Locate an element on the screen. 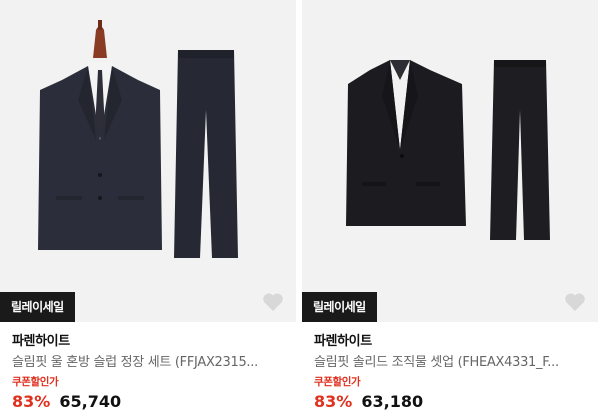 The width and height of the screenshot is (600, 417). sale-price: 65,740 is located at coordinates (90, 401).